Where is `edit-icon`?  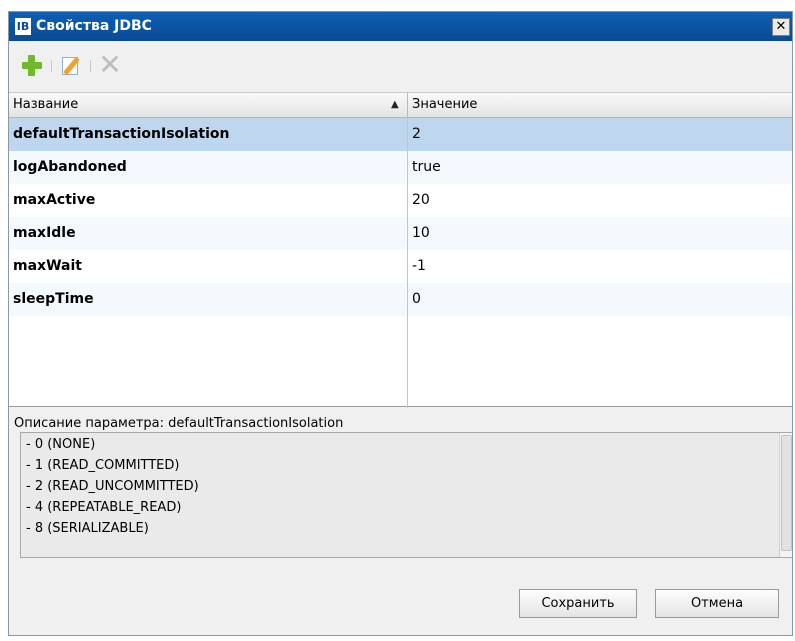
edit-icon is located at coordinates (72, 65).